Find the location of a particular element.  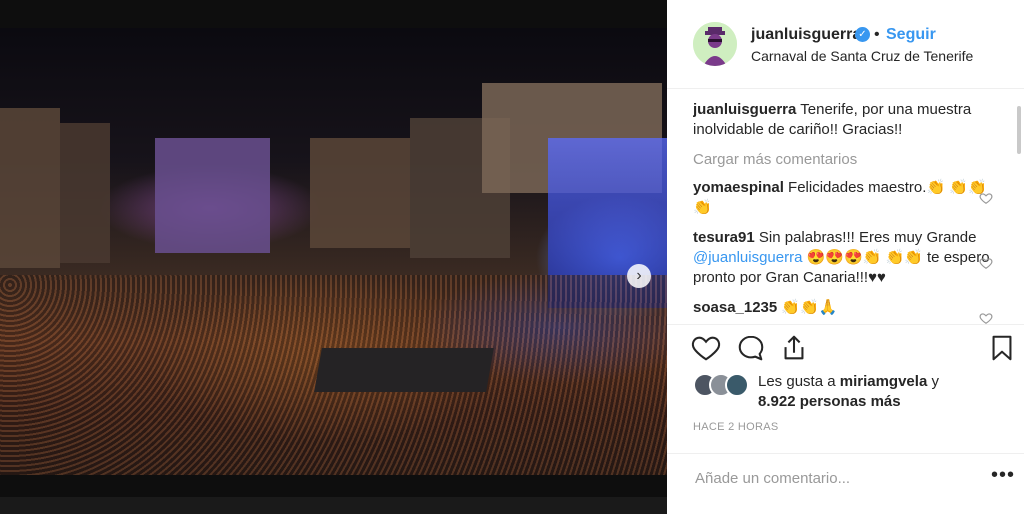

scrollbar is located at coordinates (1019, 130).